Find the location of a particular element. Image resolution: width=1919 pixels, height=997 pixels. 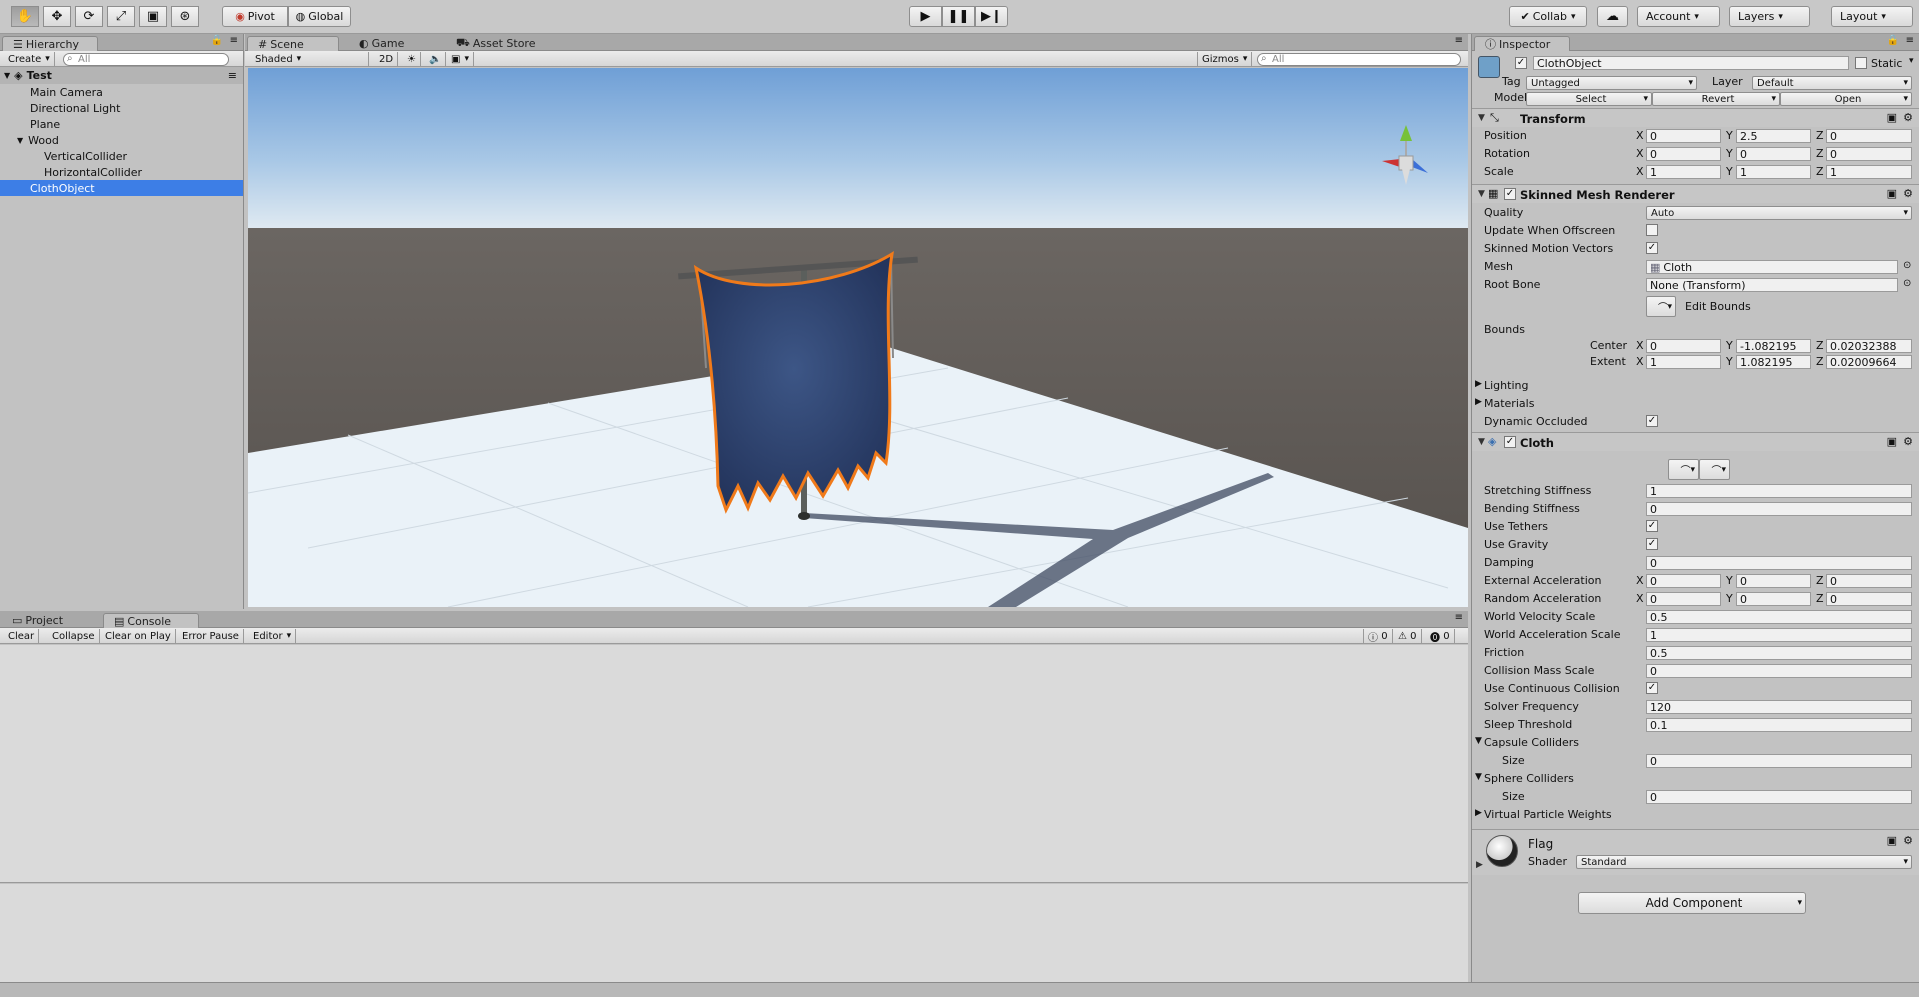

center-y-field: -1.082195 is located at coordinates (1773, 346).